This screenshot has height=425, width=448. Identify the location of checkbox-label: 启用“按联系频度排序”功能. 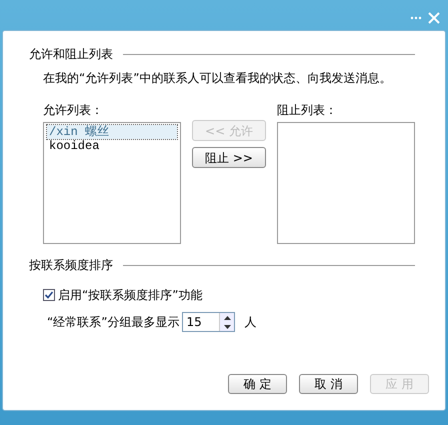
(130, 295).